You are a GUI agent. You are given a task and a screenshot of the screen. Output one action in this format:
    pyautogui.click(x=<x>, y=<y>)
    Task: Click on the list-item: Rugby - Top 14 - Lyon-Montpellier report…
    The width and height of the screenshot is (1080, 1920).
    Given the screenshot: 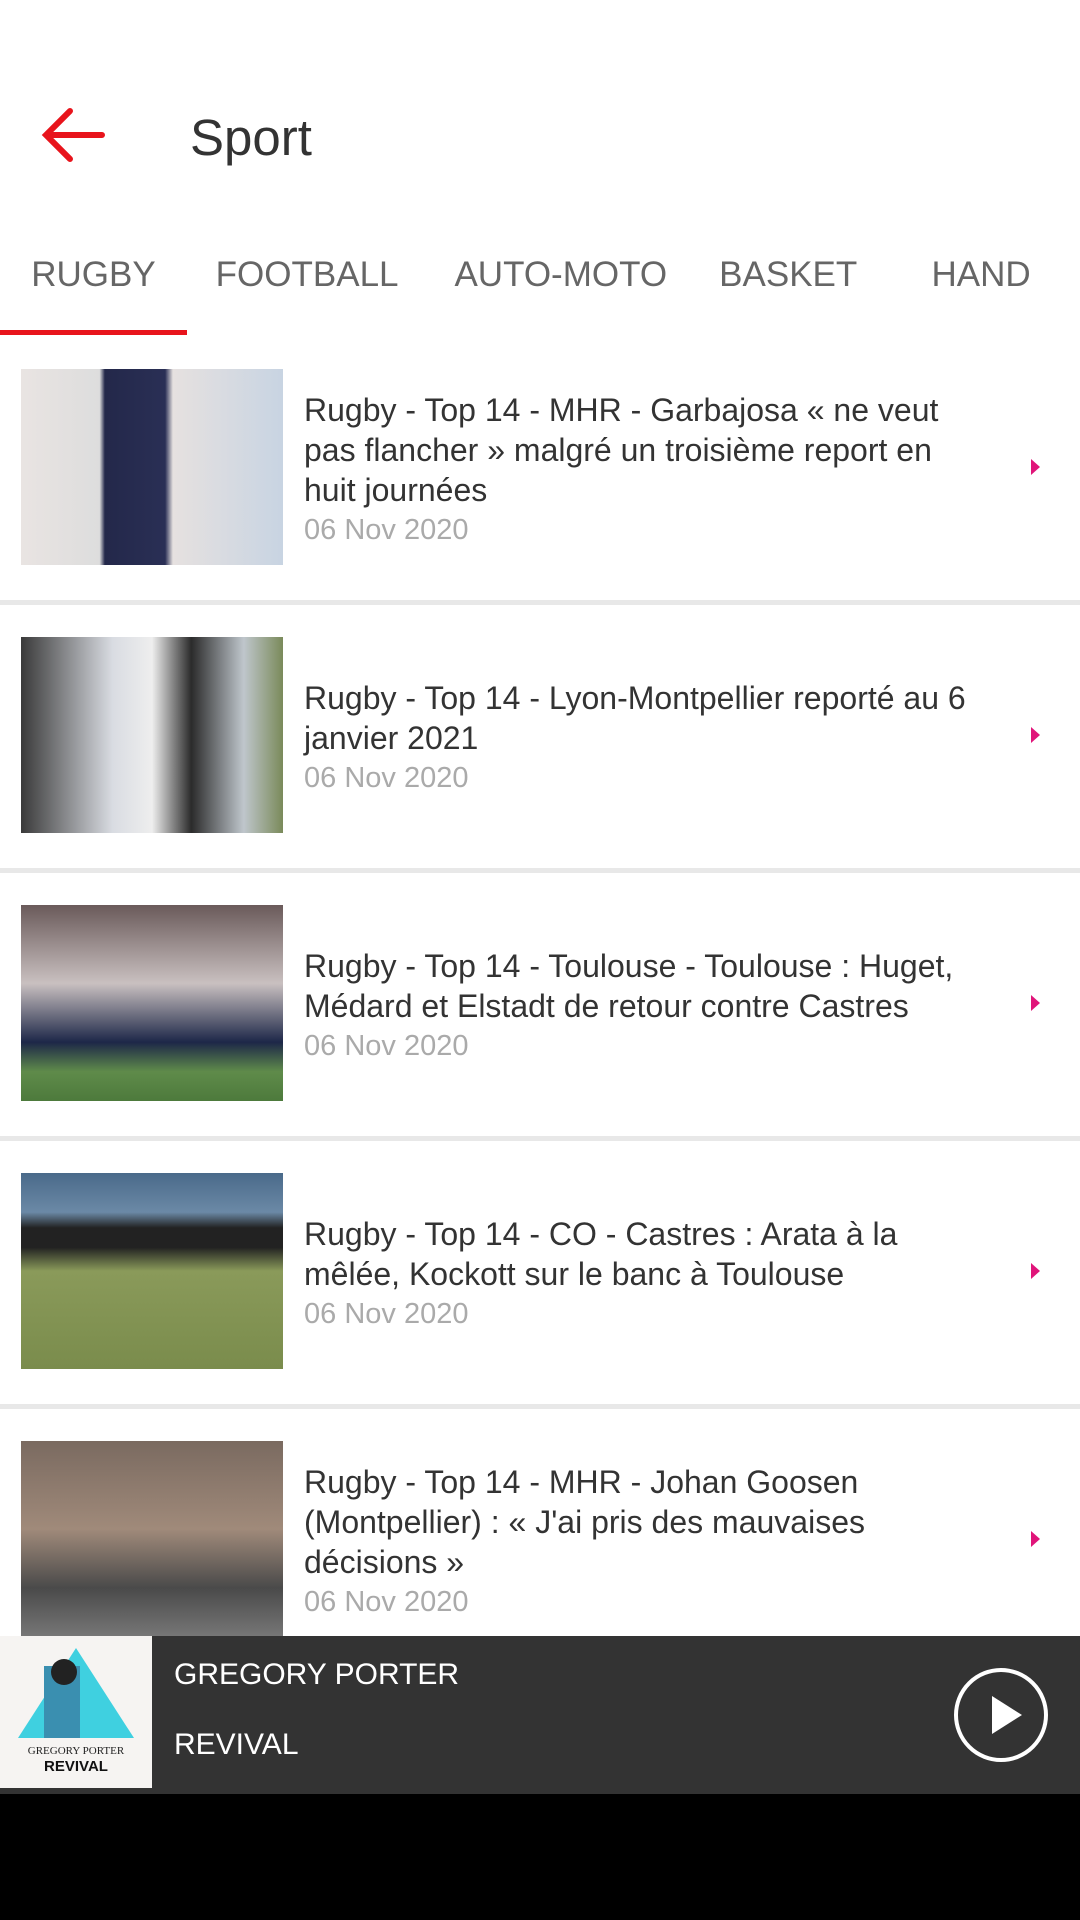 What is the action you would take?
    pyautogui.click(x=540, y=739)
    